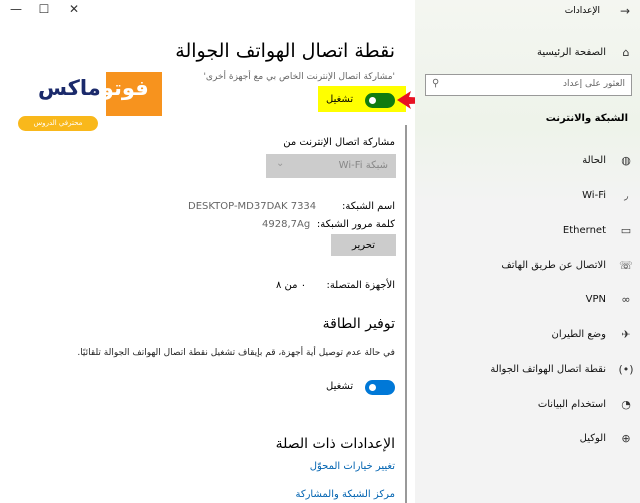 This screenshot has width=640, height=503. Describe the element at coordinates (380, 100) in the screenshot. I see `share-toggle` at that location.